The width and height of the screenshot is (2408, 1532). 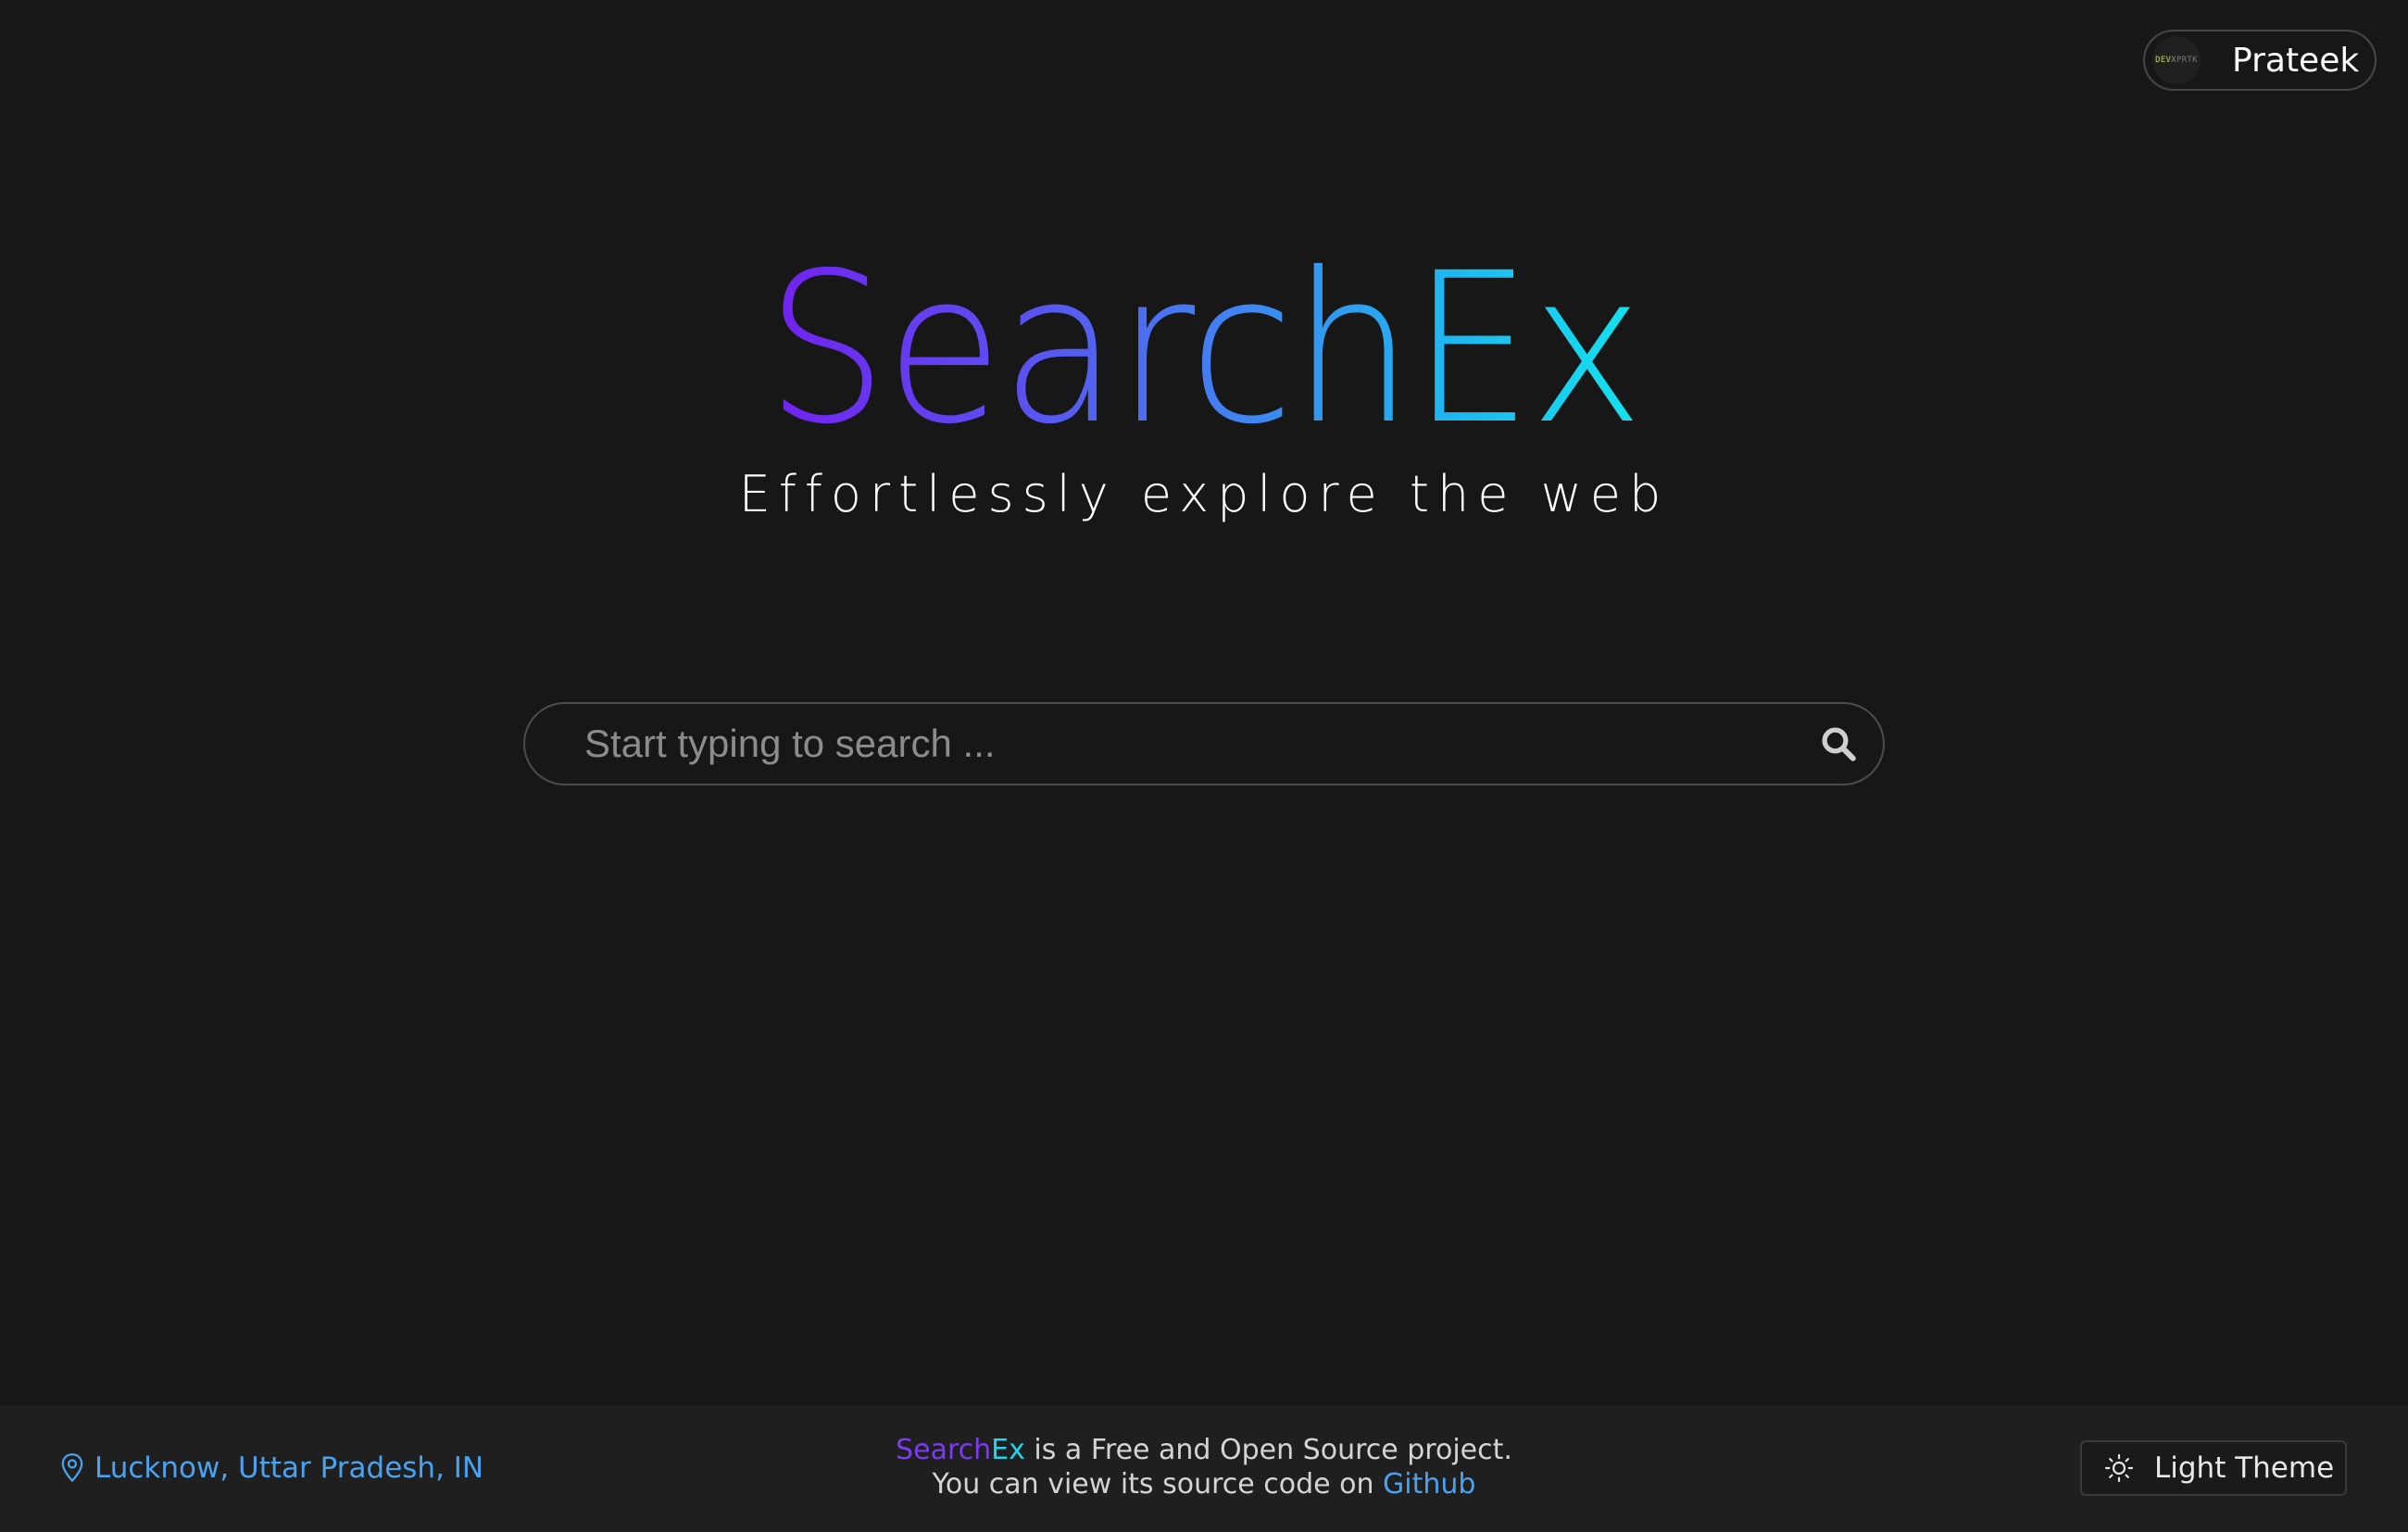 I want to click on app-logo: SearchEx, so click(x=1204, y=349).